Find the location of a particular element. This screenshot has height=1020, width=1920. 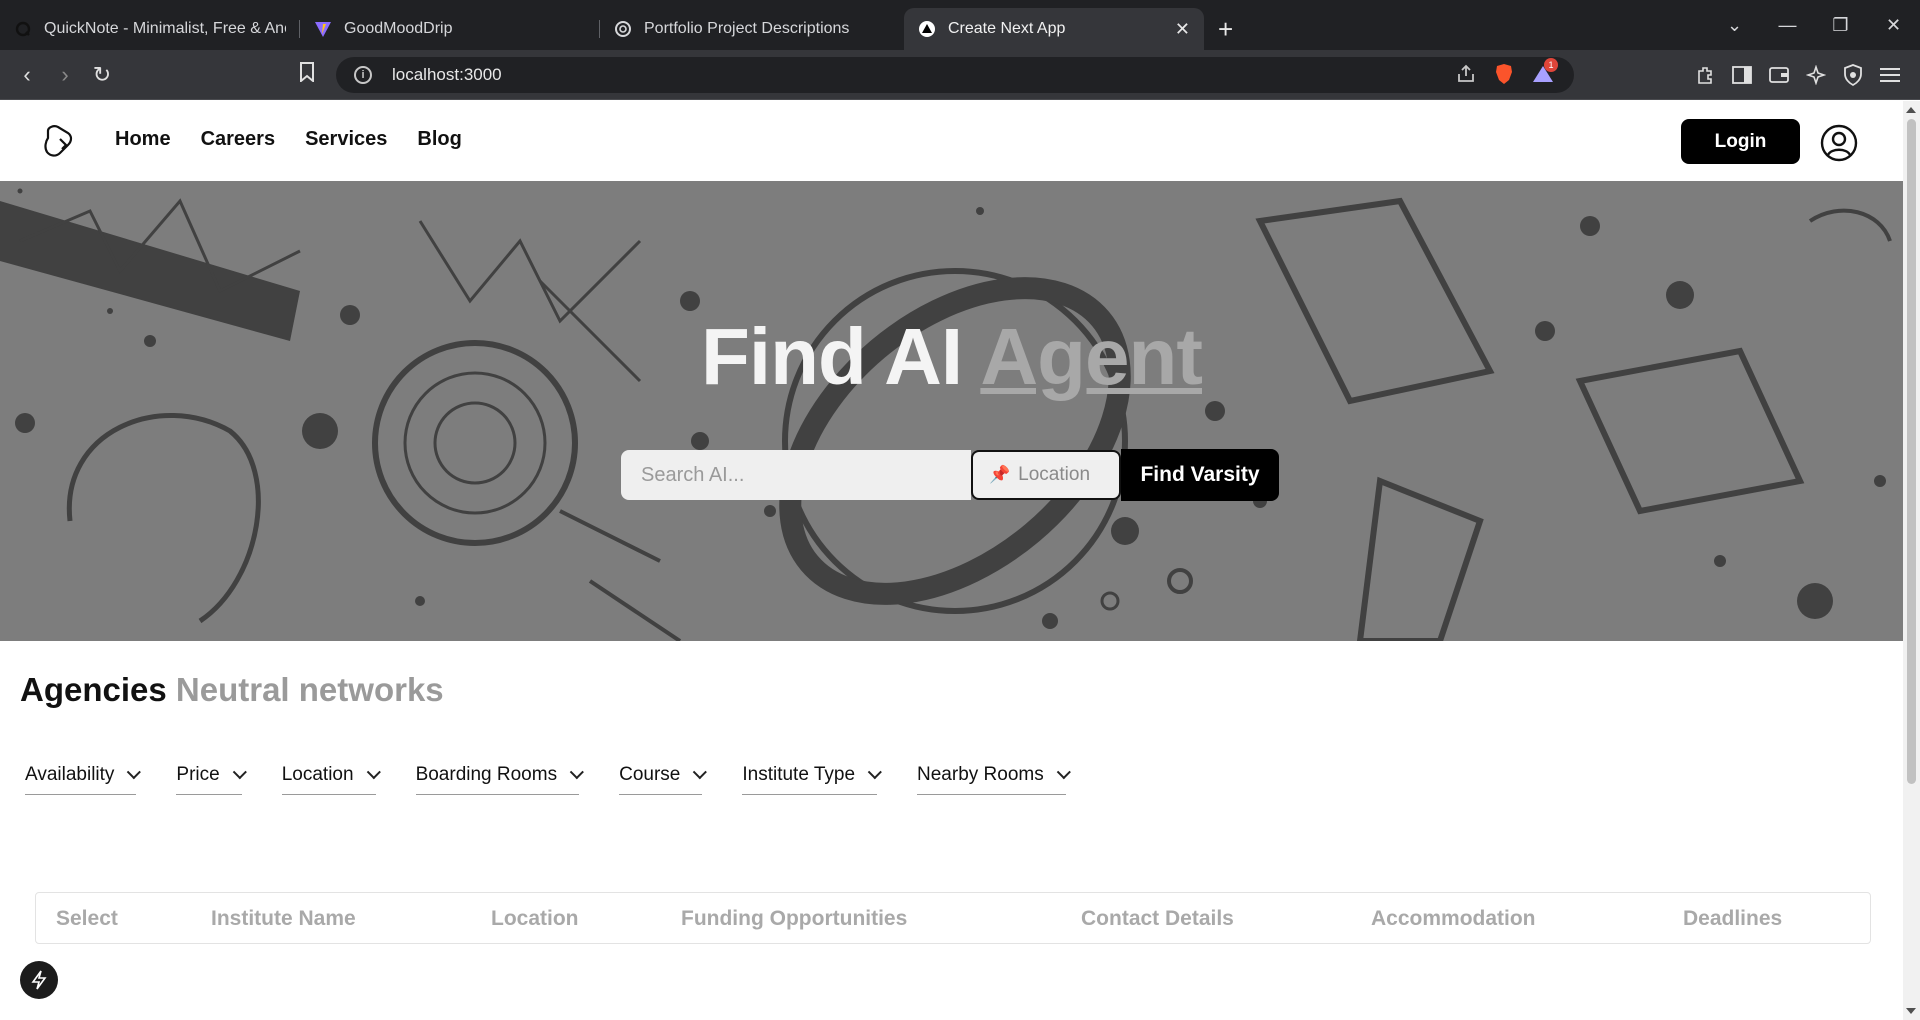

tab-title: GoodMoodDrip is located at coordinates (398, 28).